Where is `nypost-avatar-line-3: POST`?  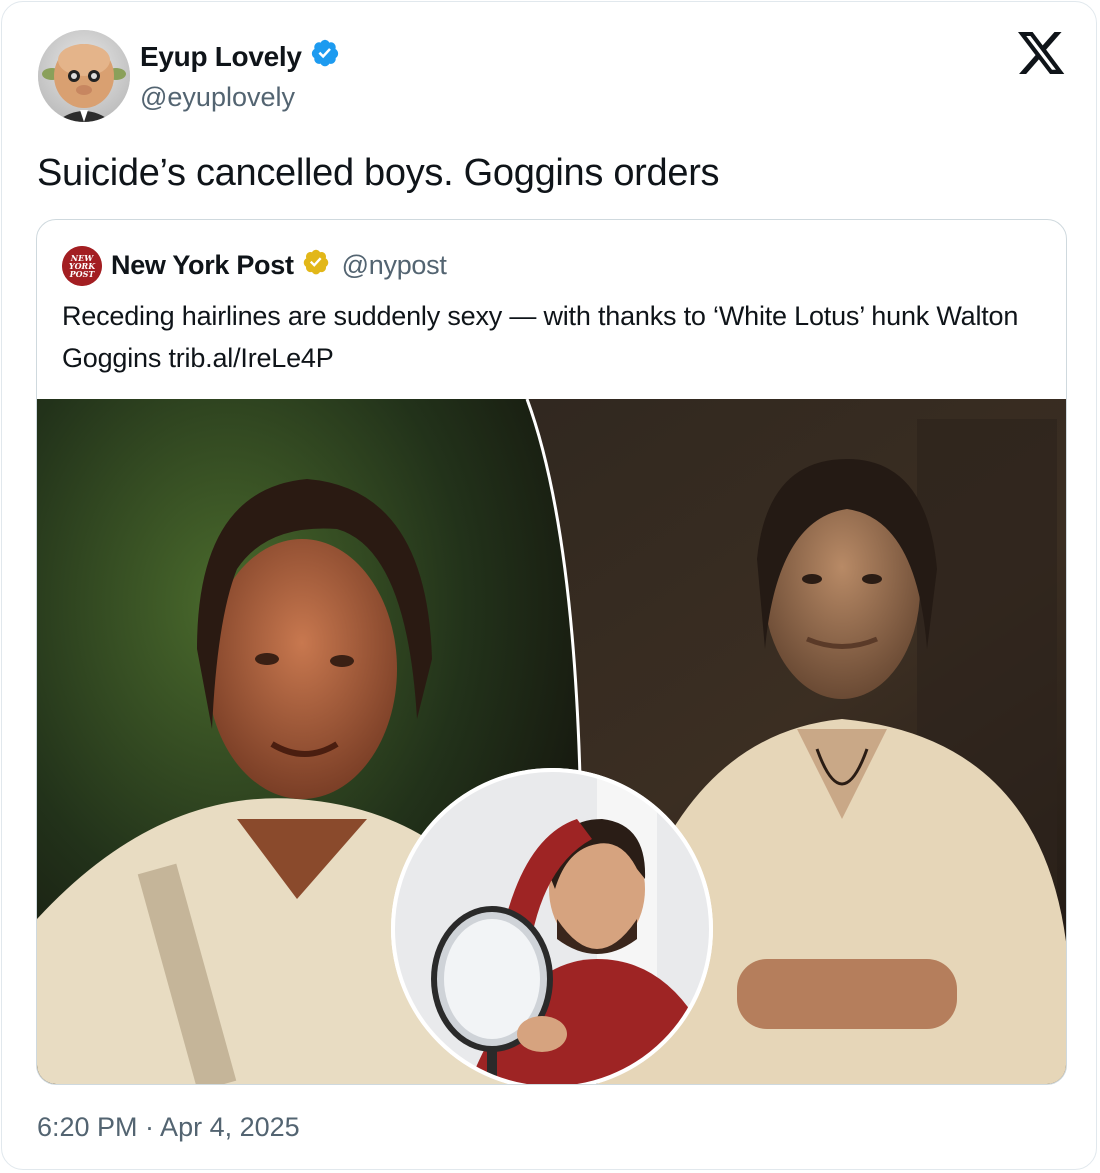 nypost-avatar-line-3: POST is located at coordinates (82, 274).